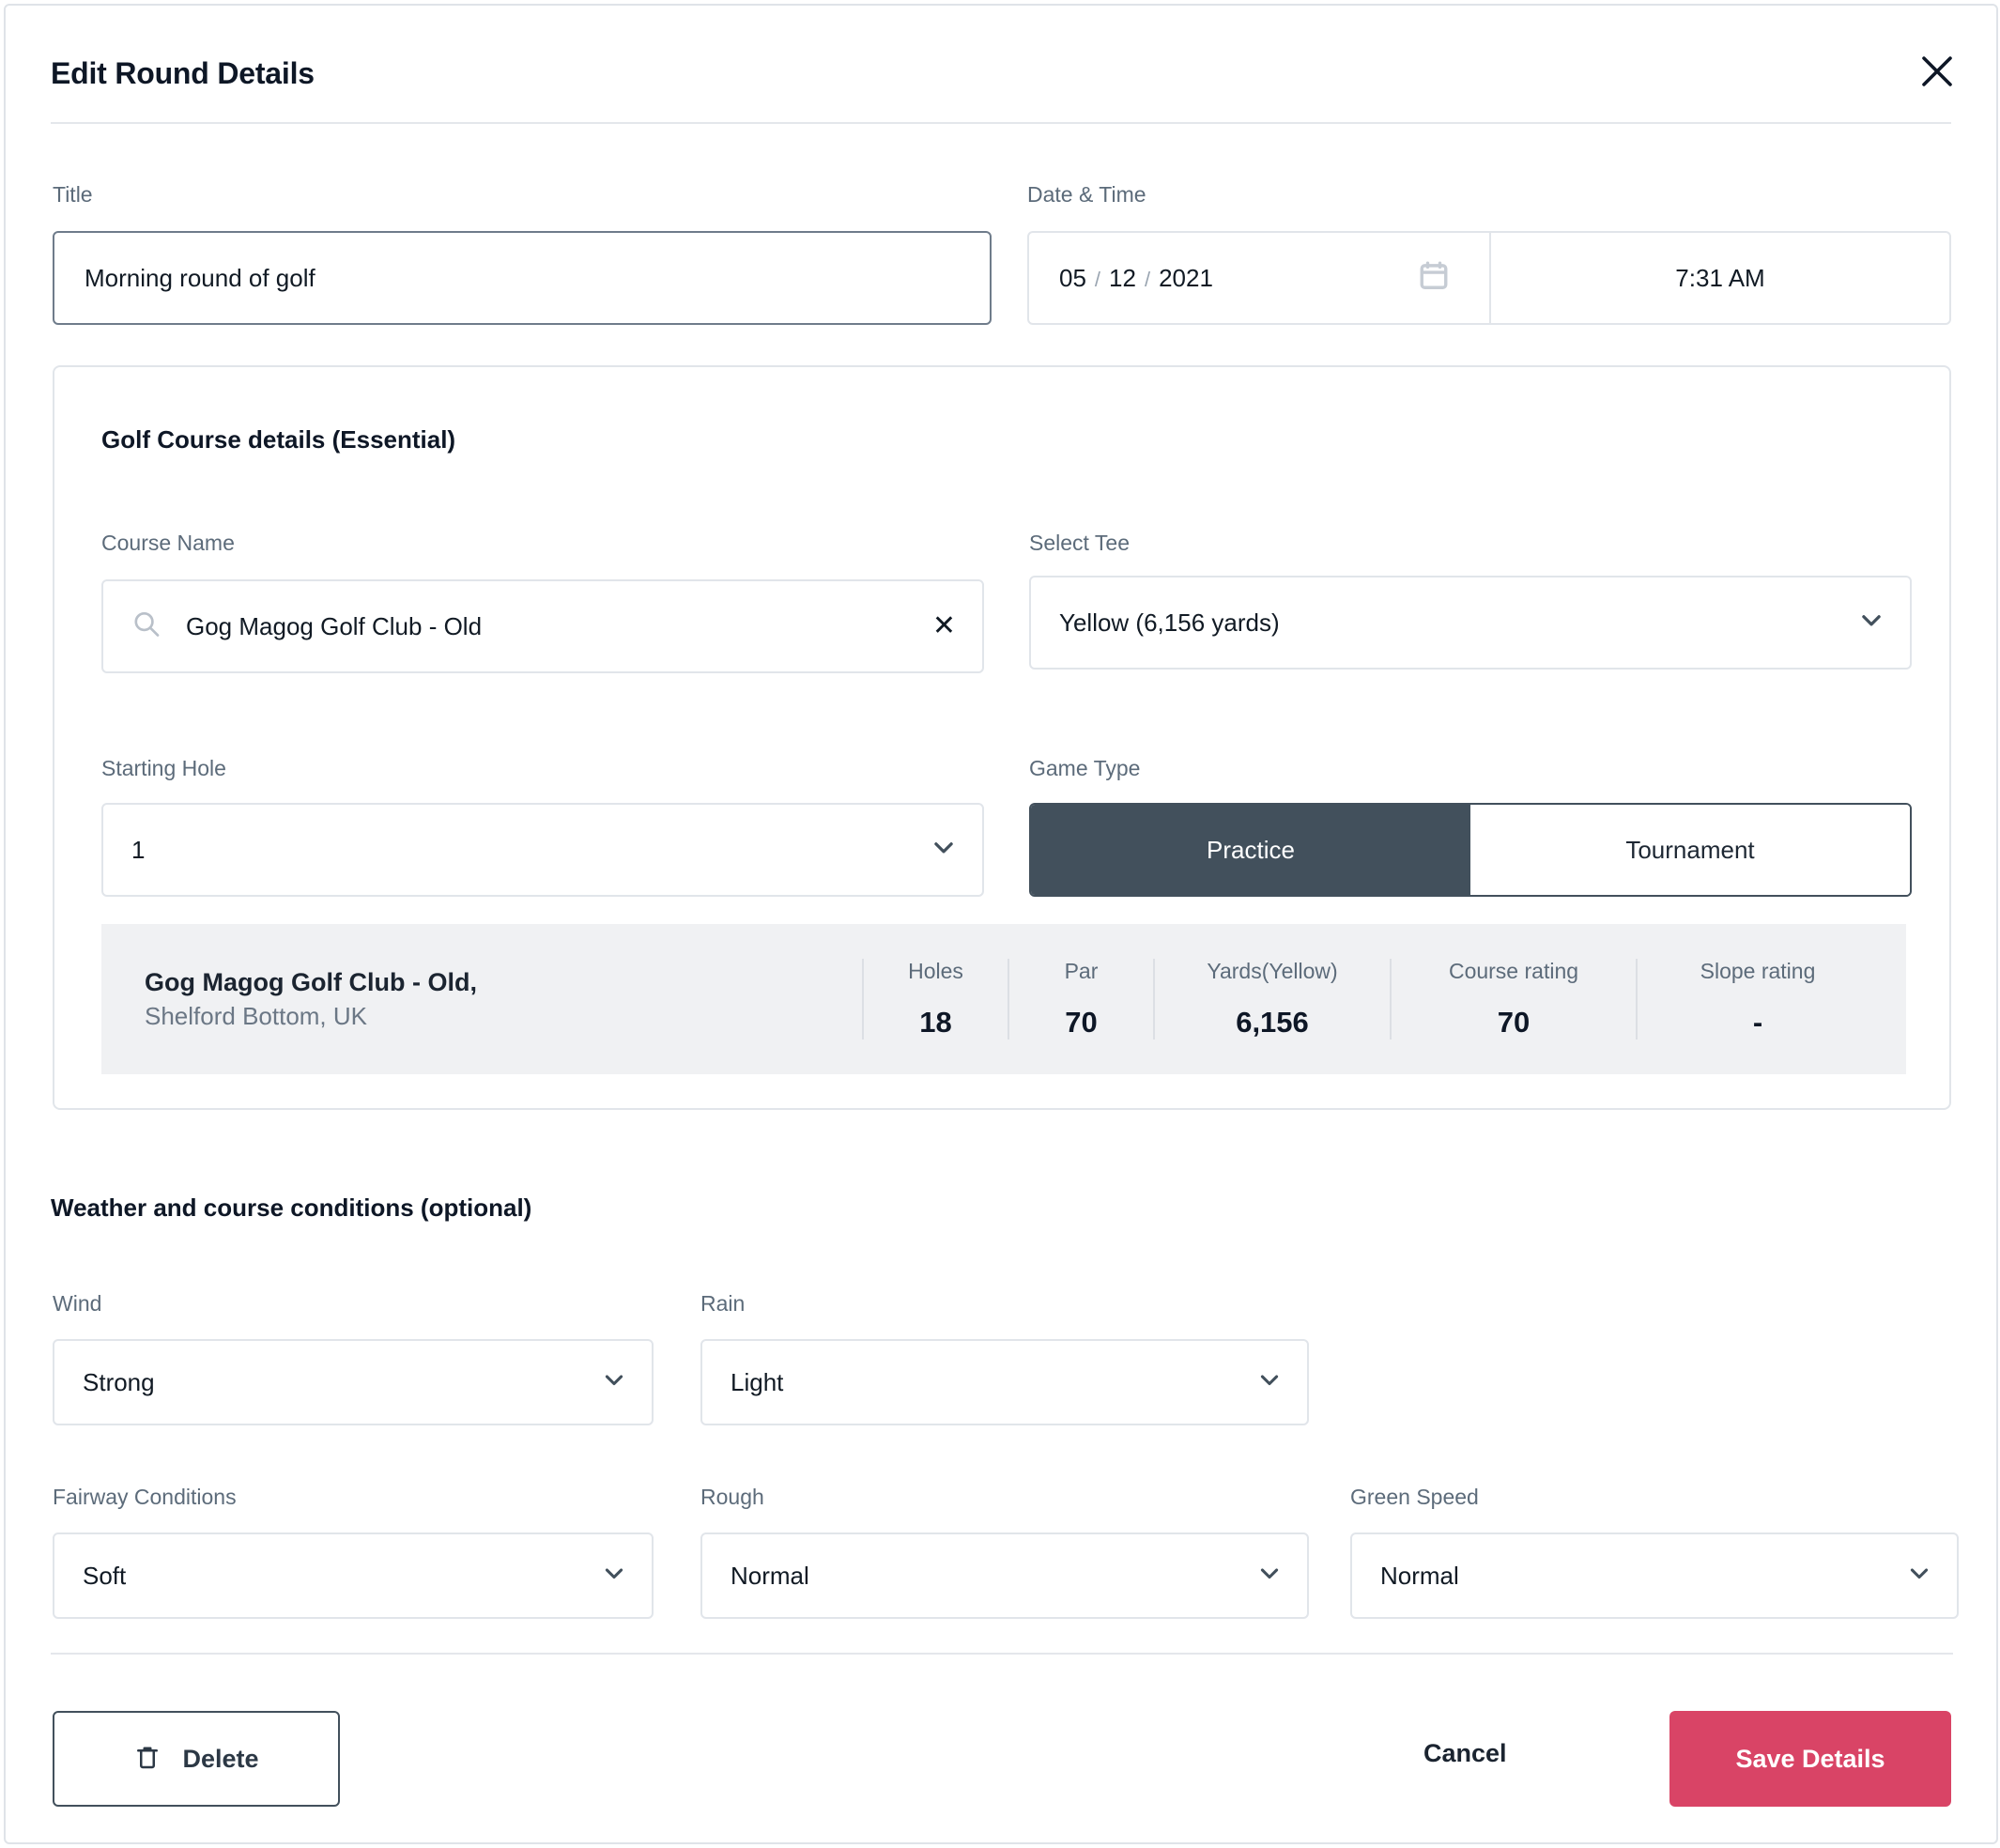 This screenshot has height=1848, width=2000. I want to click on date-year: 2021, so click(1186, 278).